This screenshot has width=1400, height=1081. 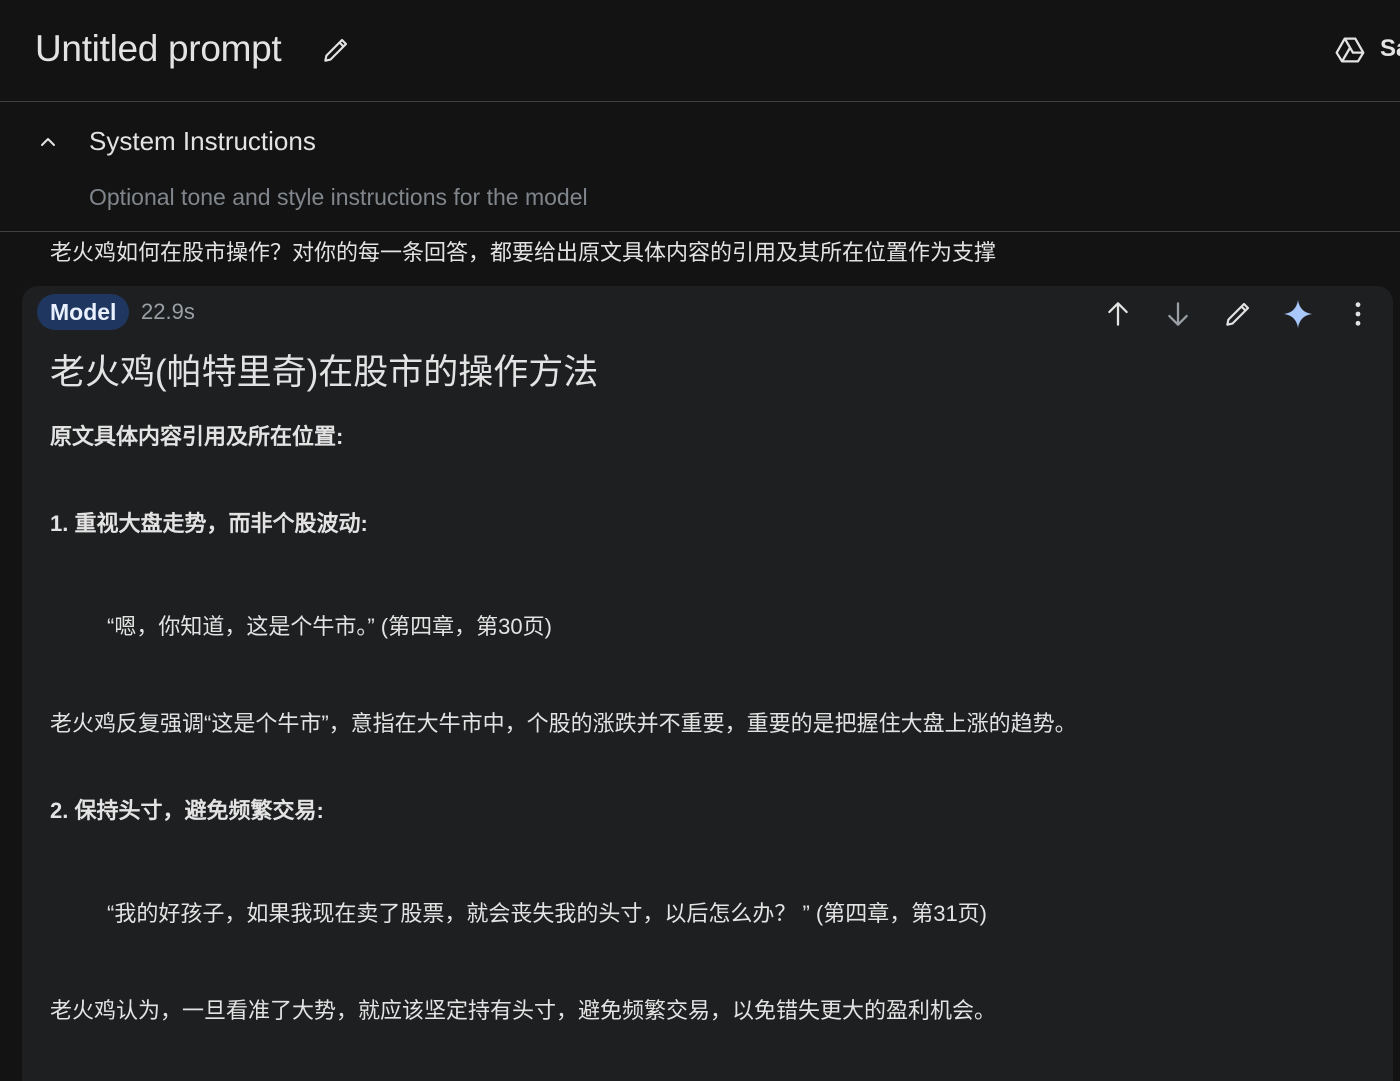 What do you see at coordinates (1118, 314) in the screenshot?
I see `arrow-up-icon` at bounding box center [1118, 314].